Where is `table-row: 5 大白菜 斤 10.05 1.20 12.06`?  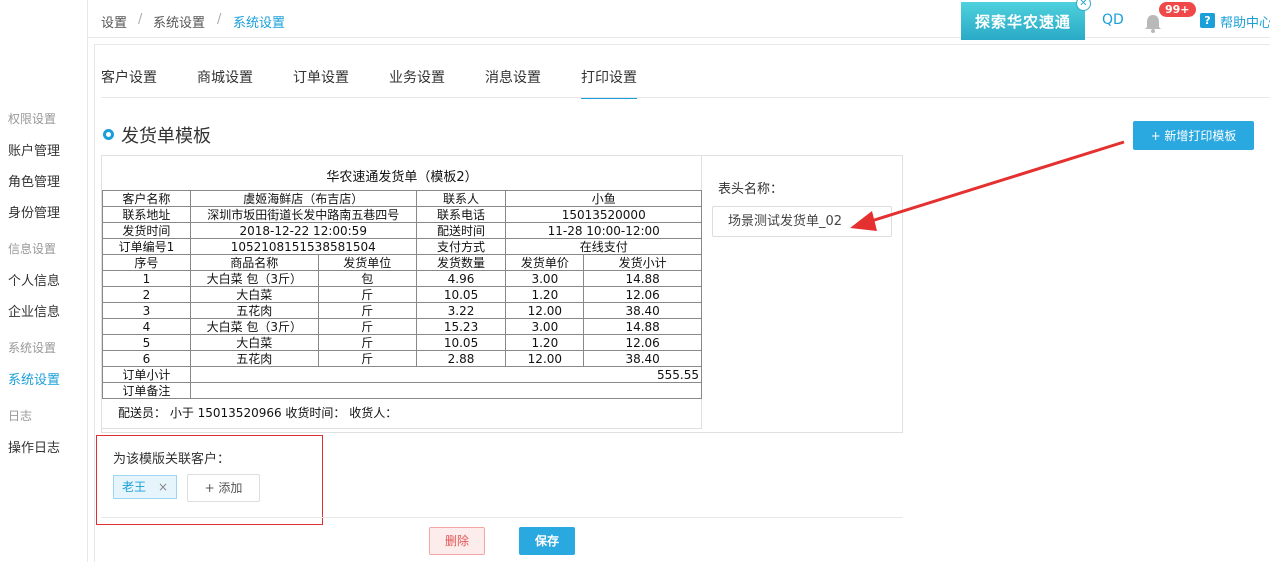
table-row: 5 大白菜 斤 10.05 1.20 12.06 is located at coordinates (402, 342).